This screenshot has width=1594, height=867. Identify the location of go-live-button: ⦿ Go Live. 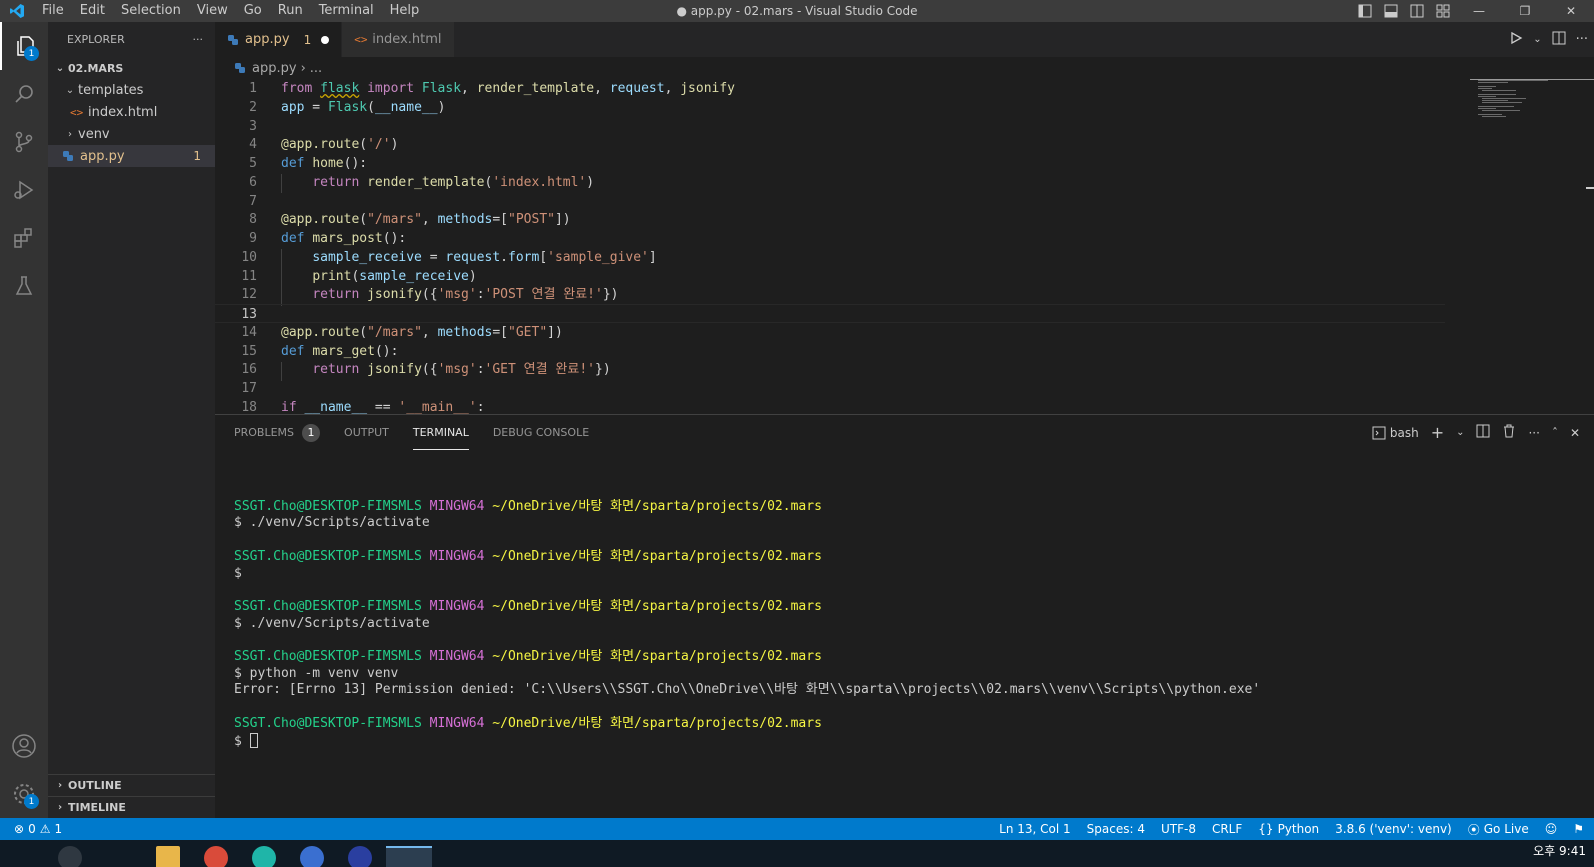
(1498, 829).